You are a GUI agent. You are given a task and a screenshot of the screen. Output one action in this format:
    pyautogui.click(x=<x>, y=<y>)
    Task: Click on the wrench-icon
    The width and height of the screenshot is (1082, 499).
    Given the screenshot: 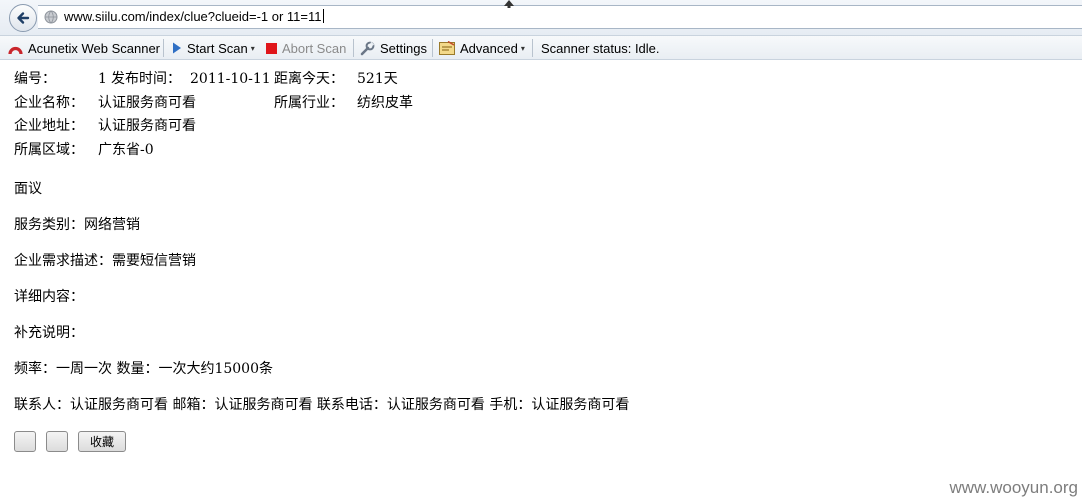 What is the action you would take?
    pyautogui.click(x=367, y=48)
    